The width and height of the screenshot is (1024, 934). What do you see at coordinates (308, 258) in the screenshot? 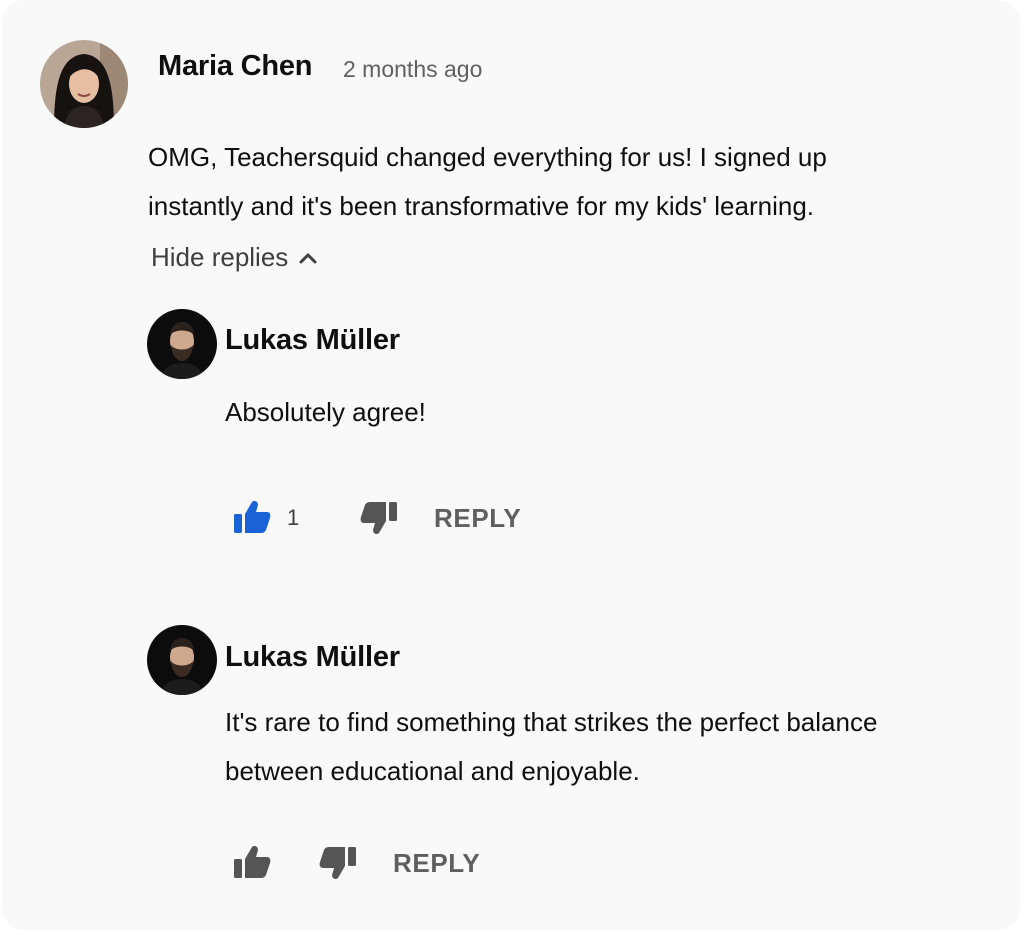
I see `chevron-up-icon` at bounding box center [308, 258].